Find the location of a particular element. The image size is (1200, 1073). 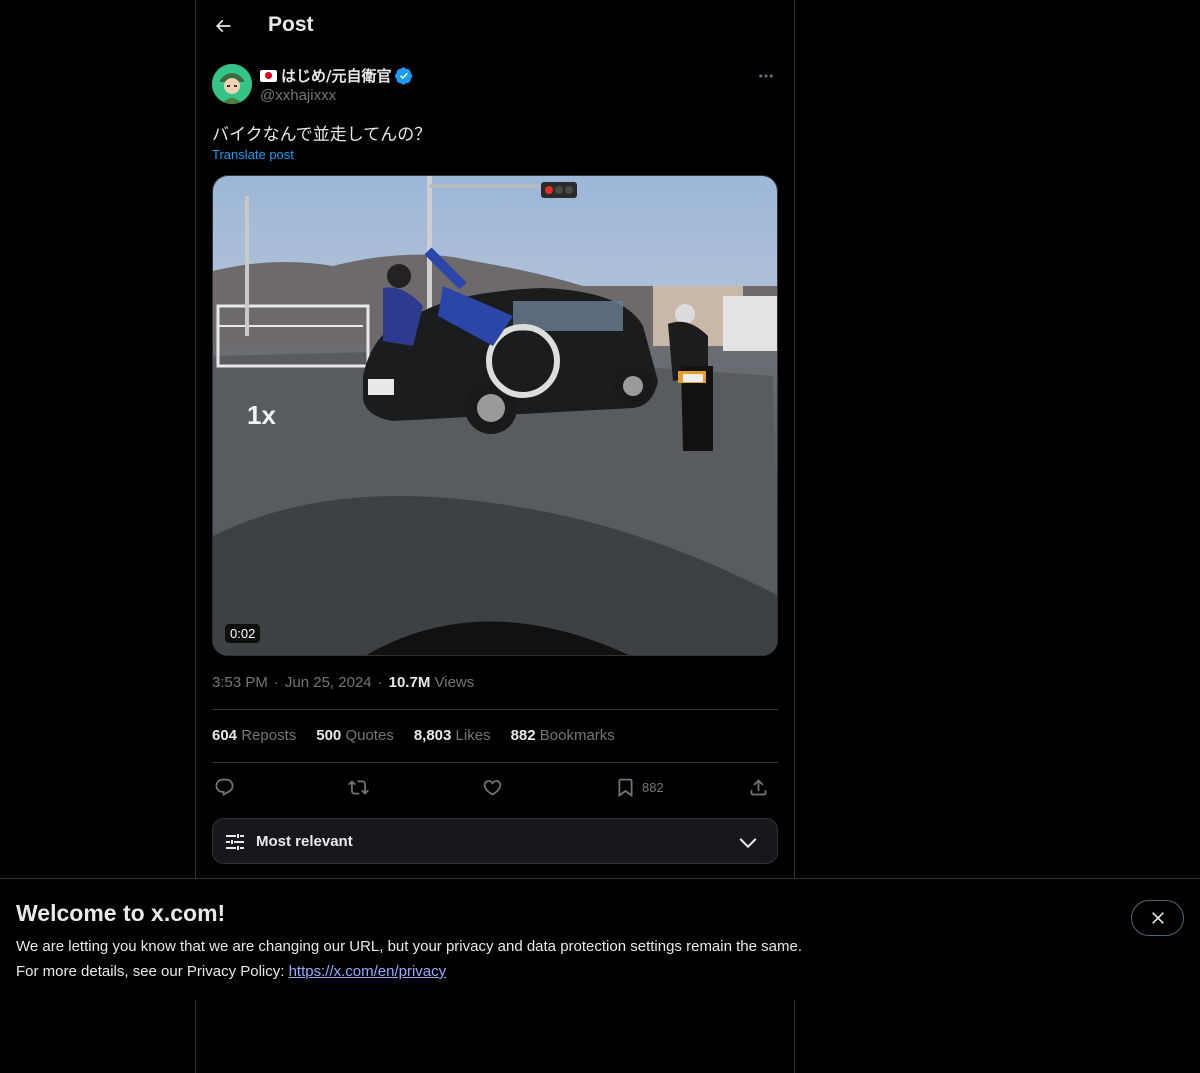

reply-icon is located at coordinates (224, 787).